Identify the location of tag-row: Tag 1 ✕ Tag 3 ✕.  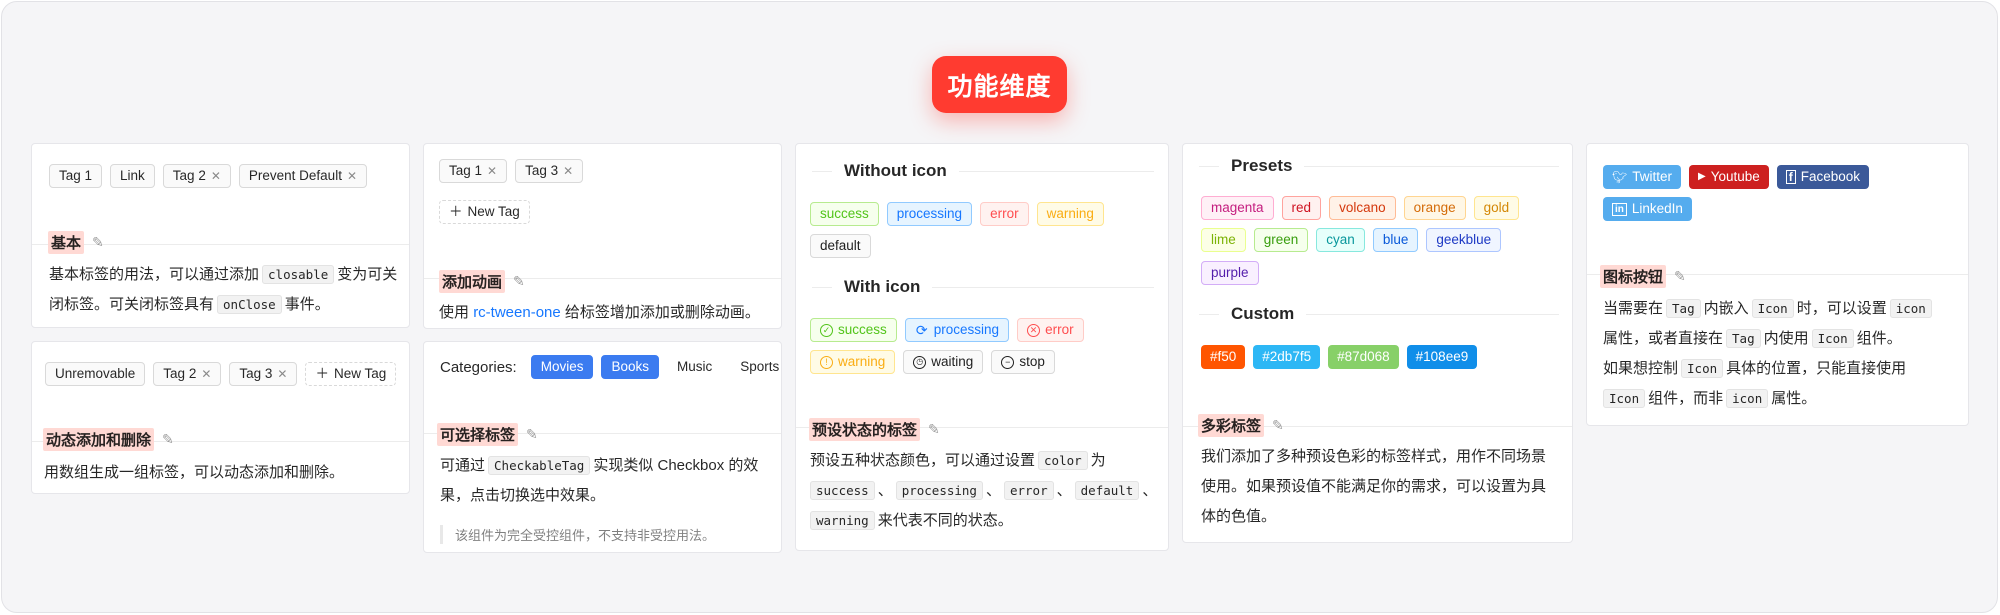
(511, 171).